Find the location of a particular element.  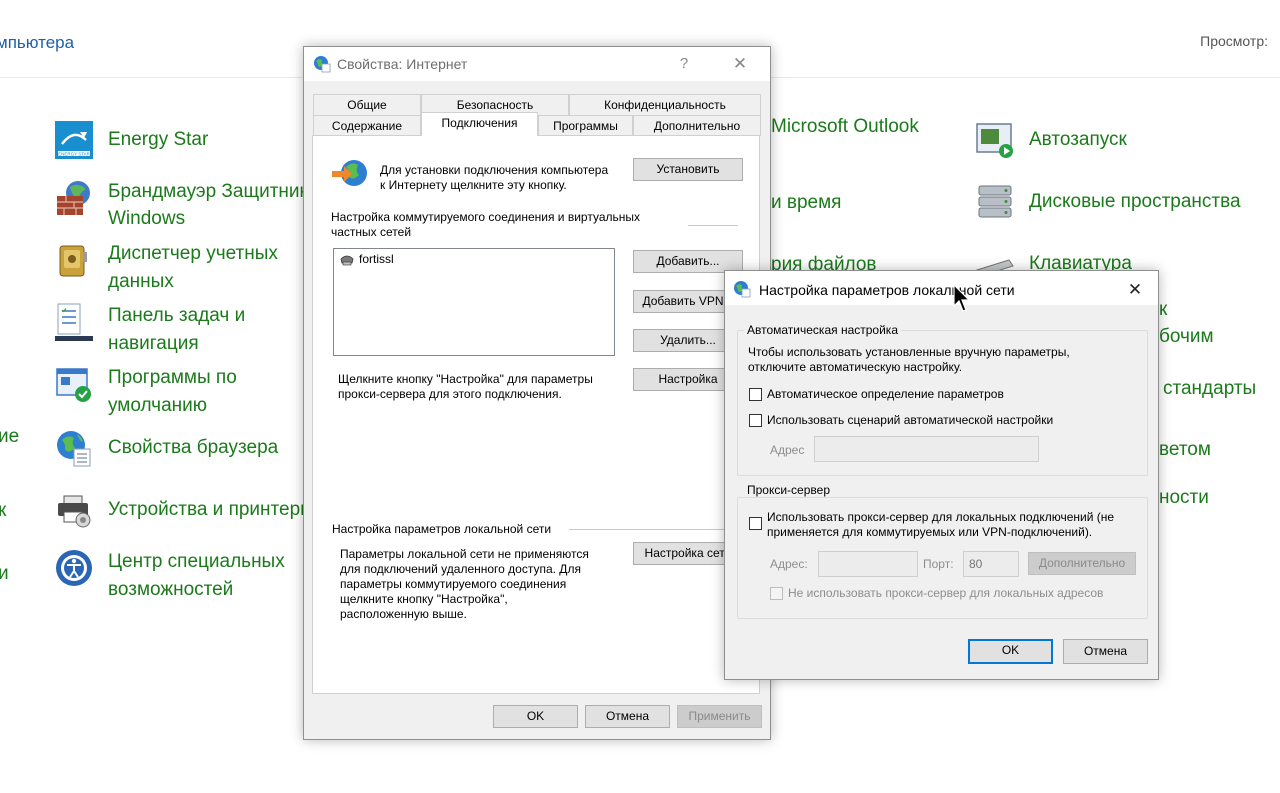

cp-fragment: ности is located at coordinates (1184, 498).